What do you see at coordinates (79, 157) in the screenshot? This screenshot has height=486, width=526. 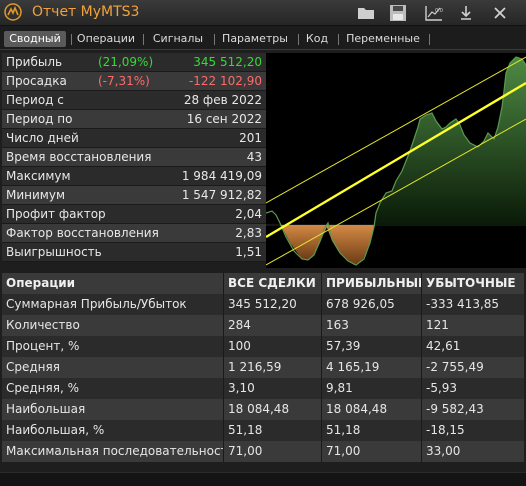 I see `stat-label: Время восстановления` at bounding box center [79, 157].